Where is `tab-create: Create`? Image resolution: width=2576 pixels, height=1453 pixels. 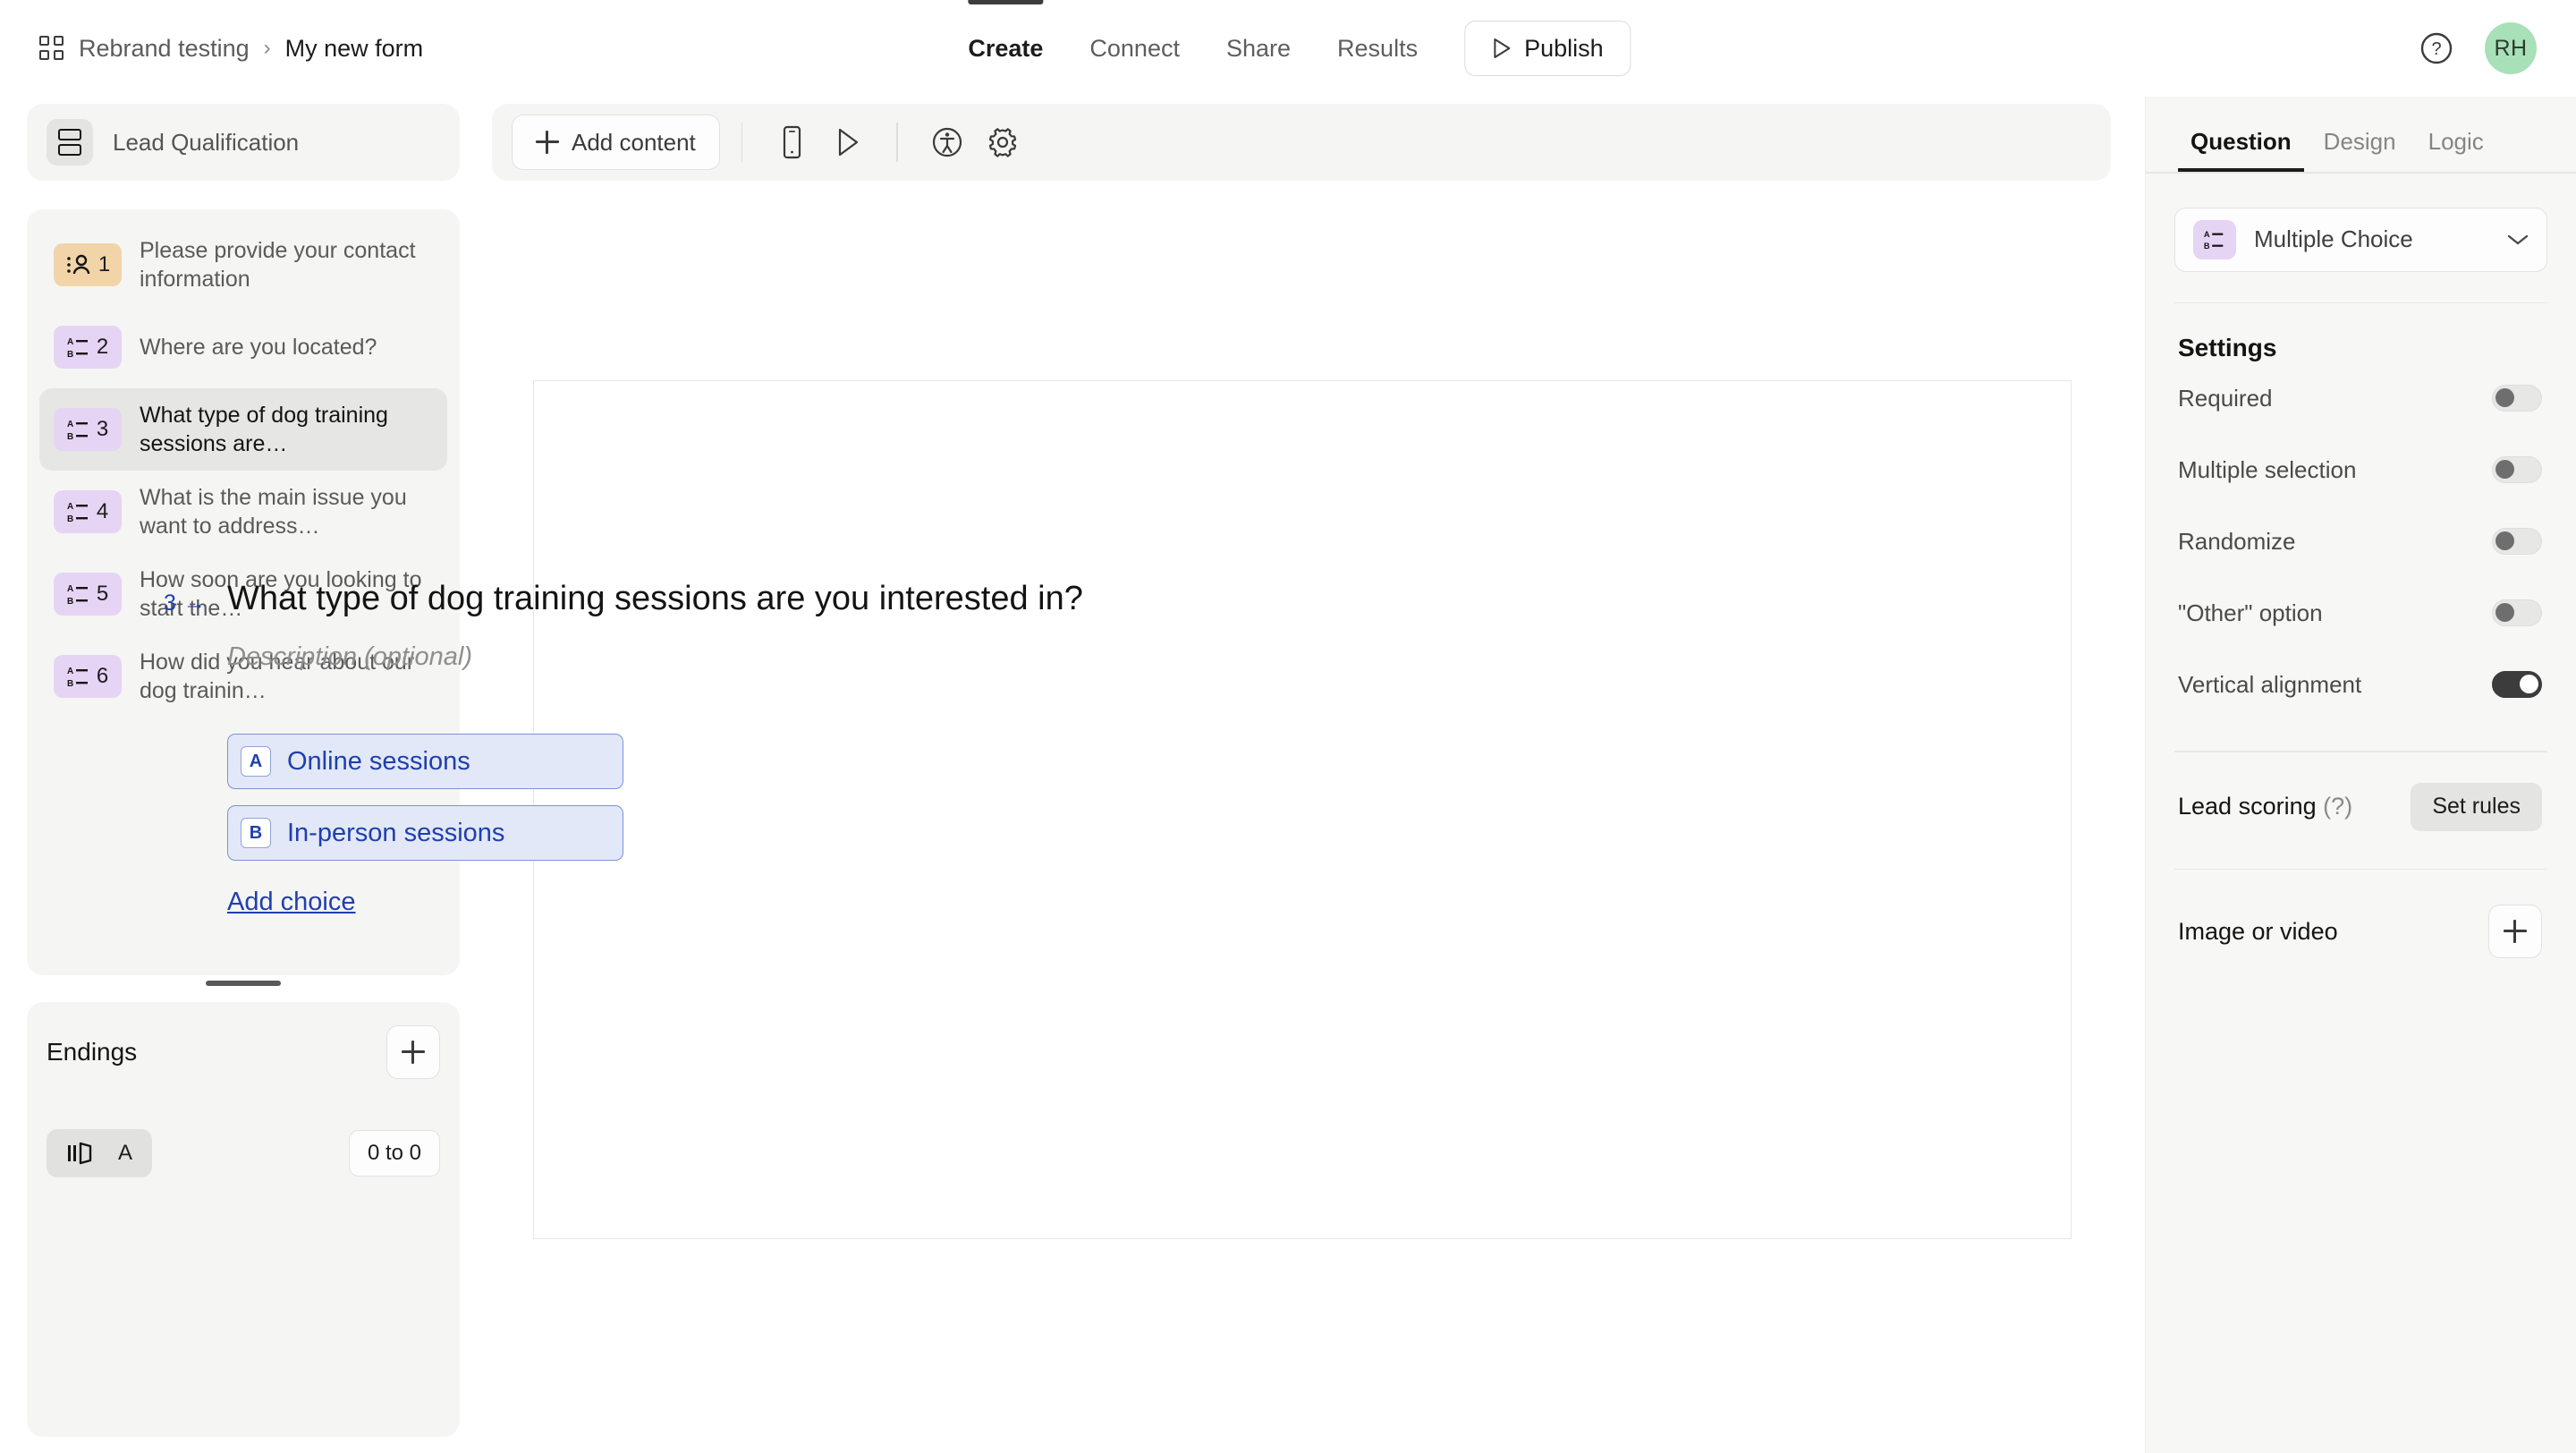
tab-create: Create is located at coordinates (1005, 48).